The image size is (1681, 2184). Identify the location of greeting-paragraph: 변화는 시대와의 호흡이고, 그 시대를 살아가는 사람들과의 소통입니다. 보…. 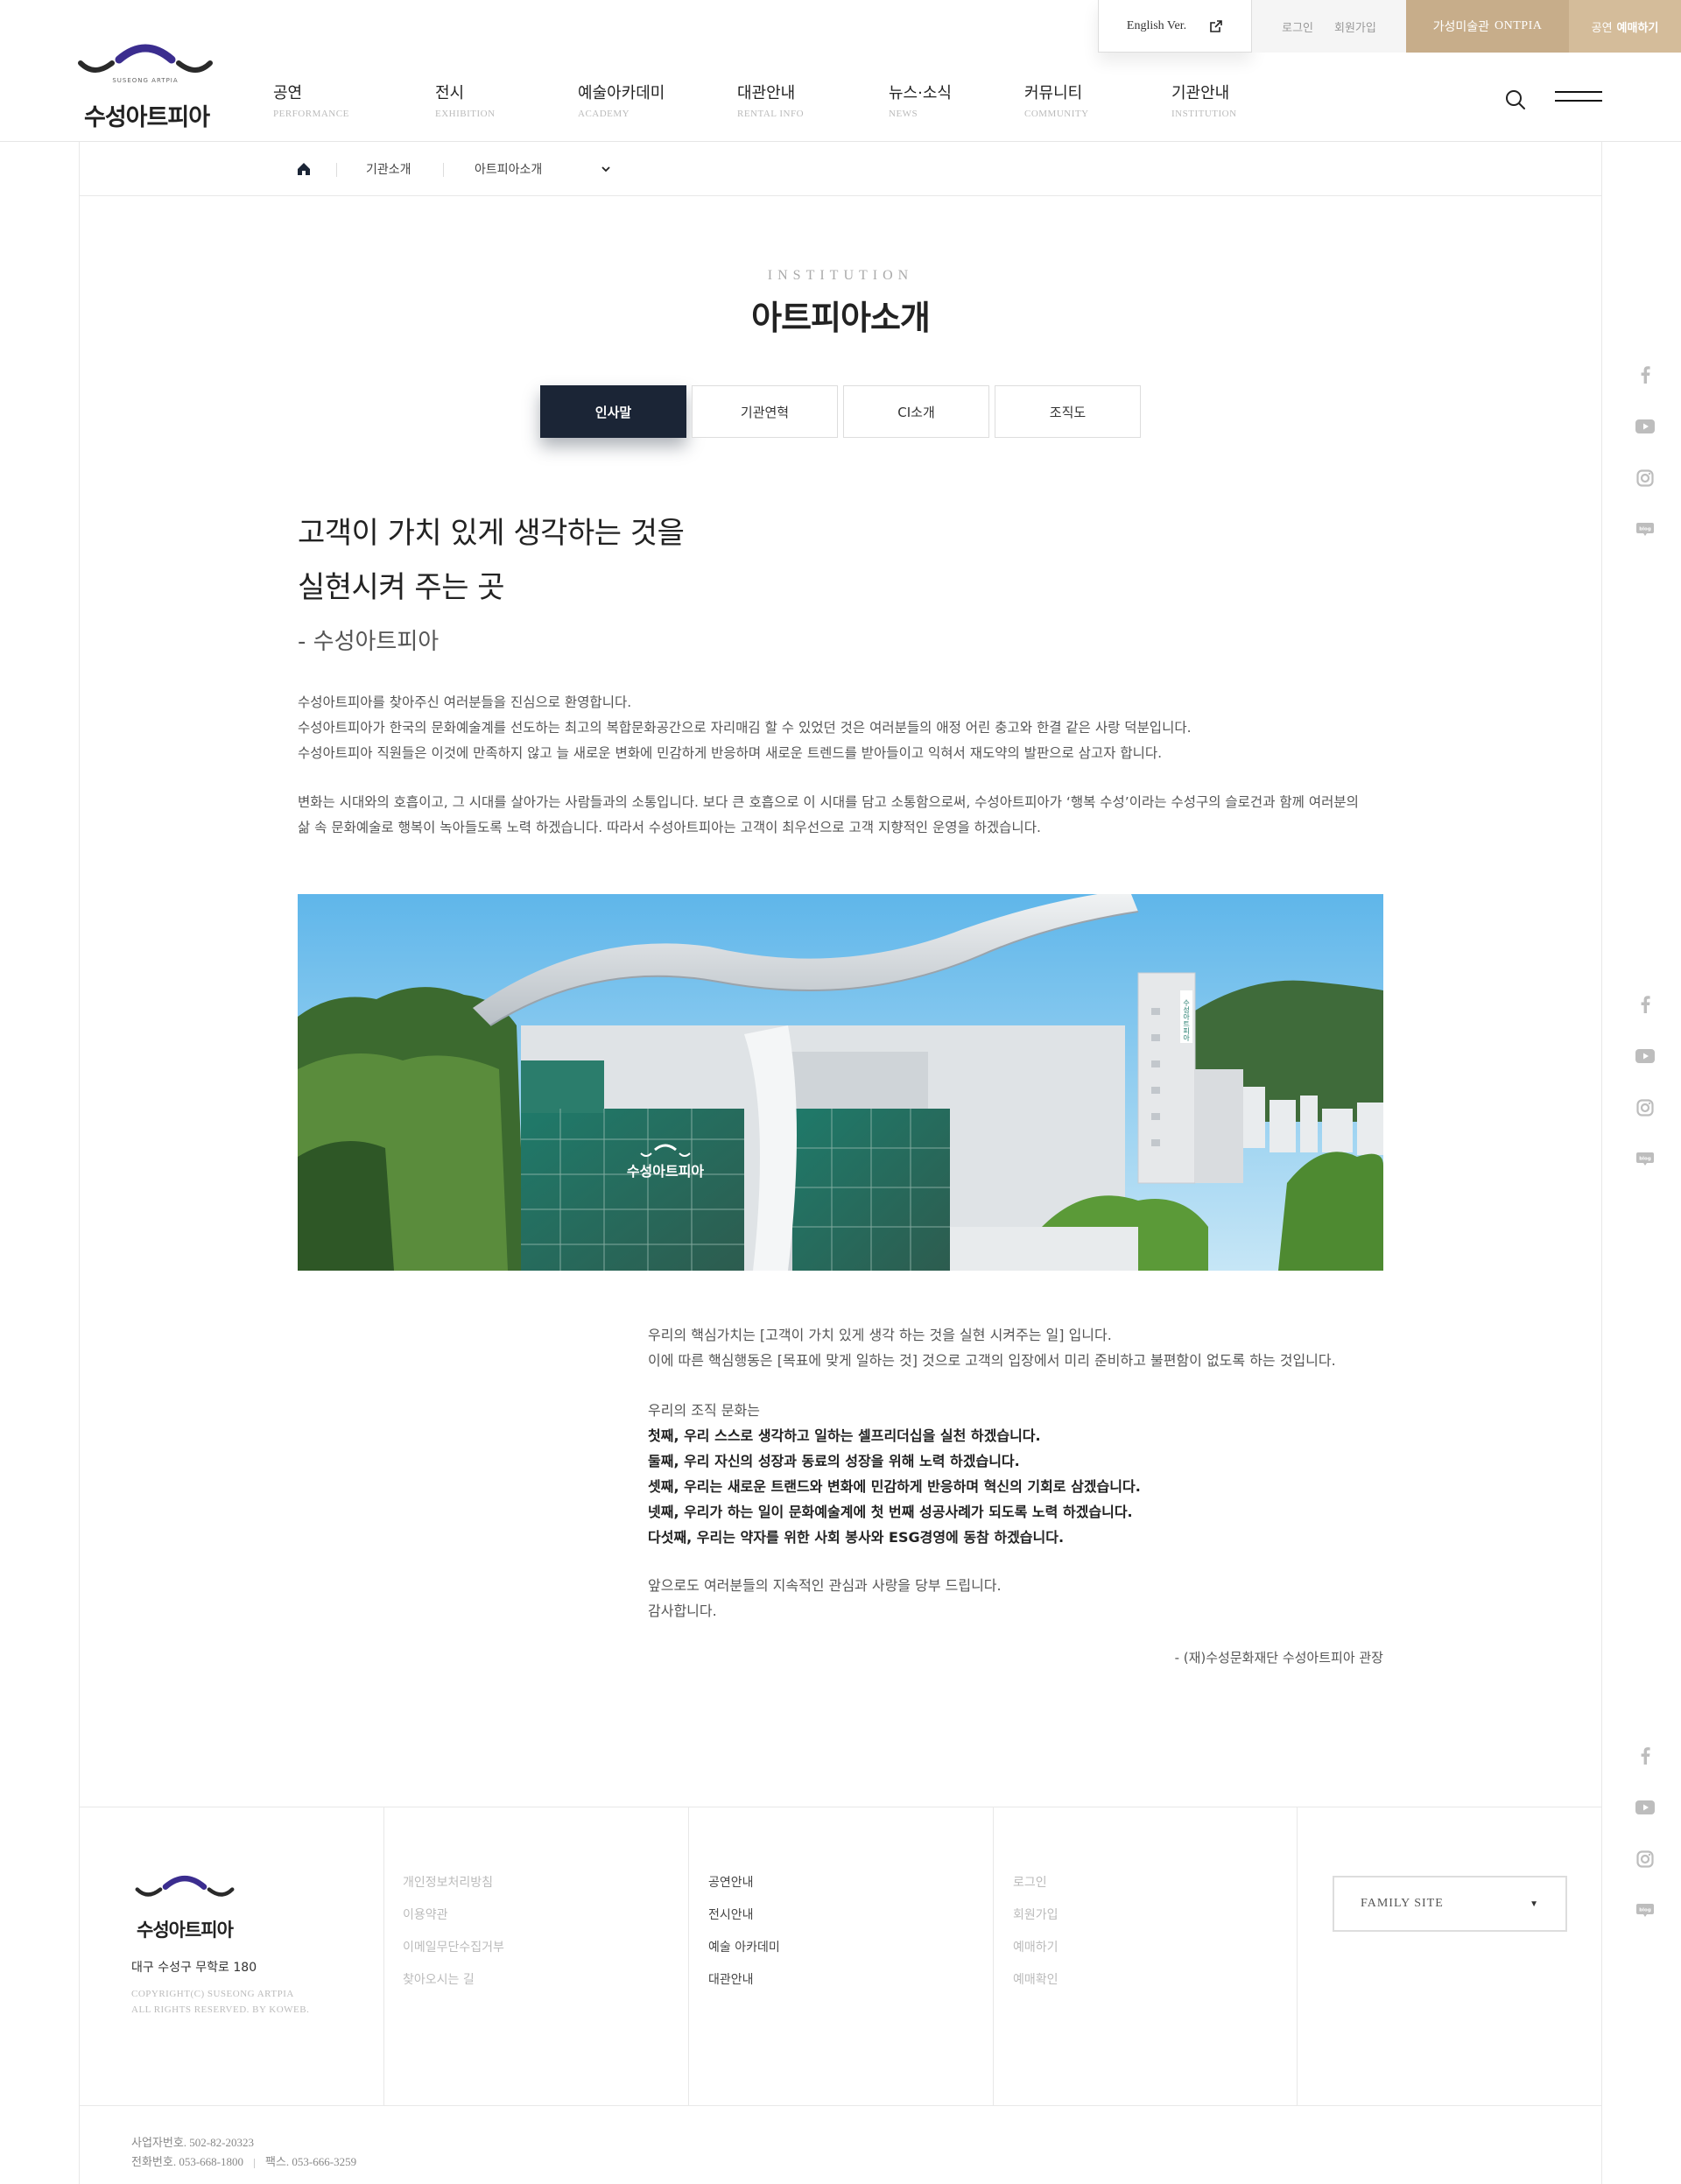
(845, 815).